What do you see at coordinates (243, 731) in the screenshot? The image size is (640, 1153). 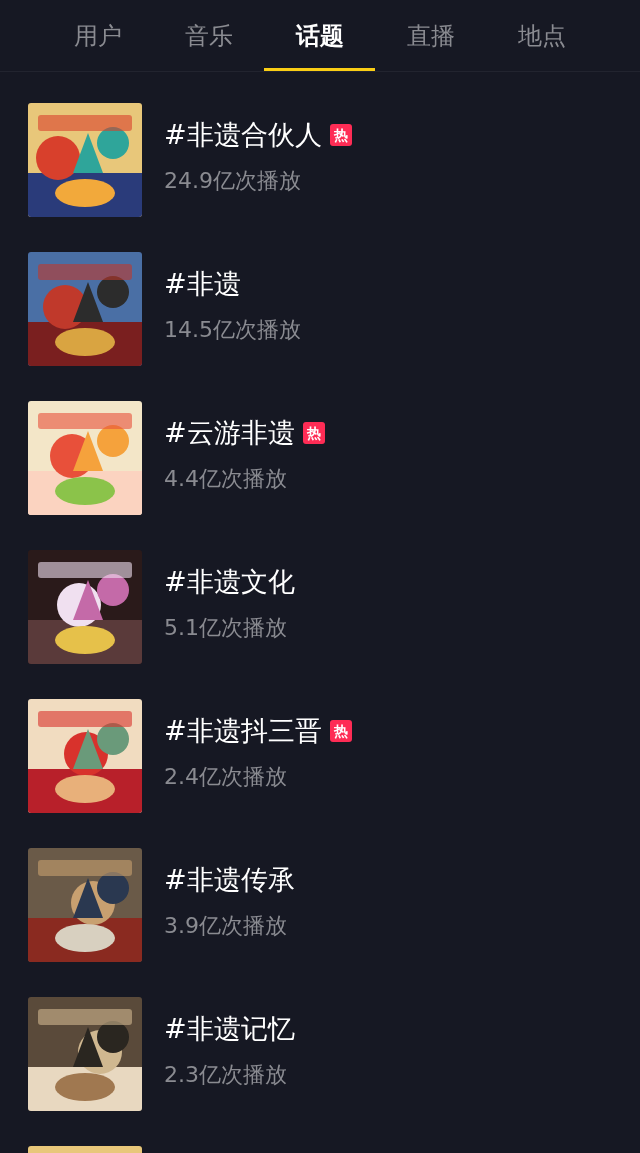 I see `topic-title: #非遗抖三晋` at bounding box center [243, 731].